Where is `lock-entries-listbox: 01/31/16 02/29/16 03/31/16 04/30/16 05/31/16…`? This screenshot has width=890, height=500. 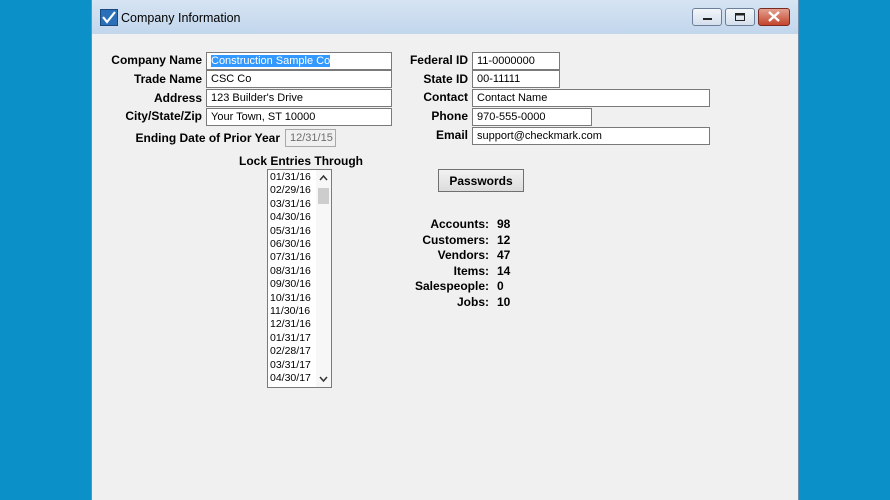
lock-entries-listbox: 01/31/16 02/29/16 03/31/16 04/30/16 05/31/16… is located at coordinates (299, 278).